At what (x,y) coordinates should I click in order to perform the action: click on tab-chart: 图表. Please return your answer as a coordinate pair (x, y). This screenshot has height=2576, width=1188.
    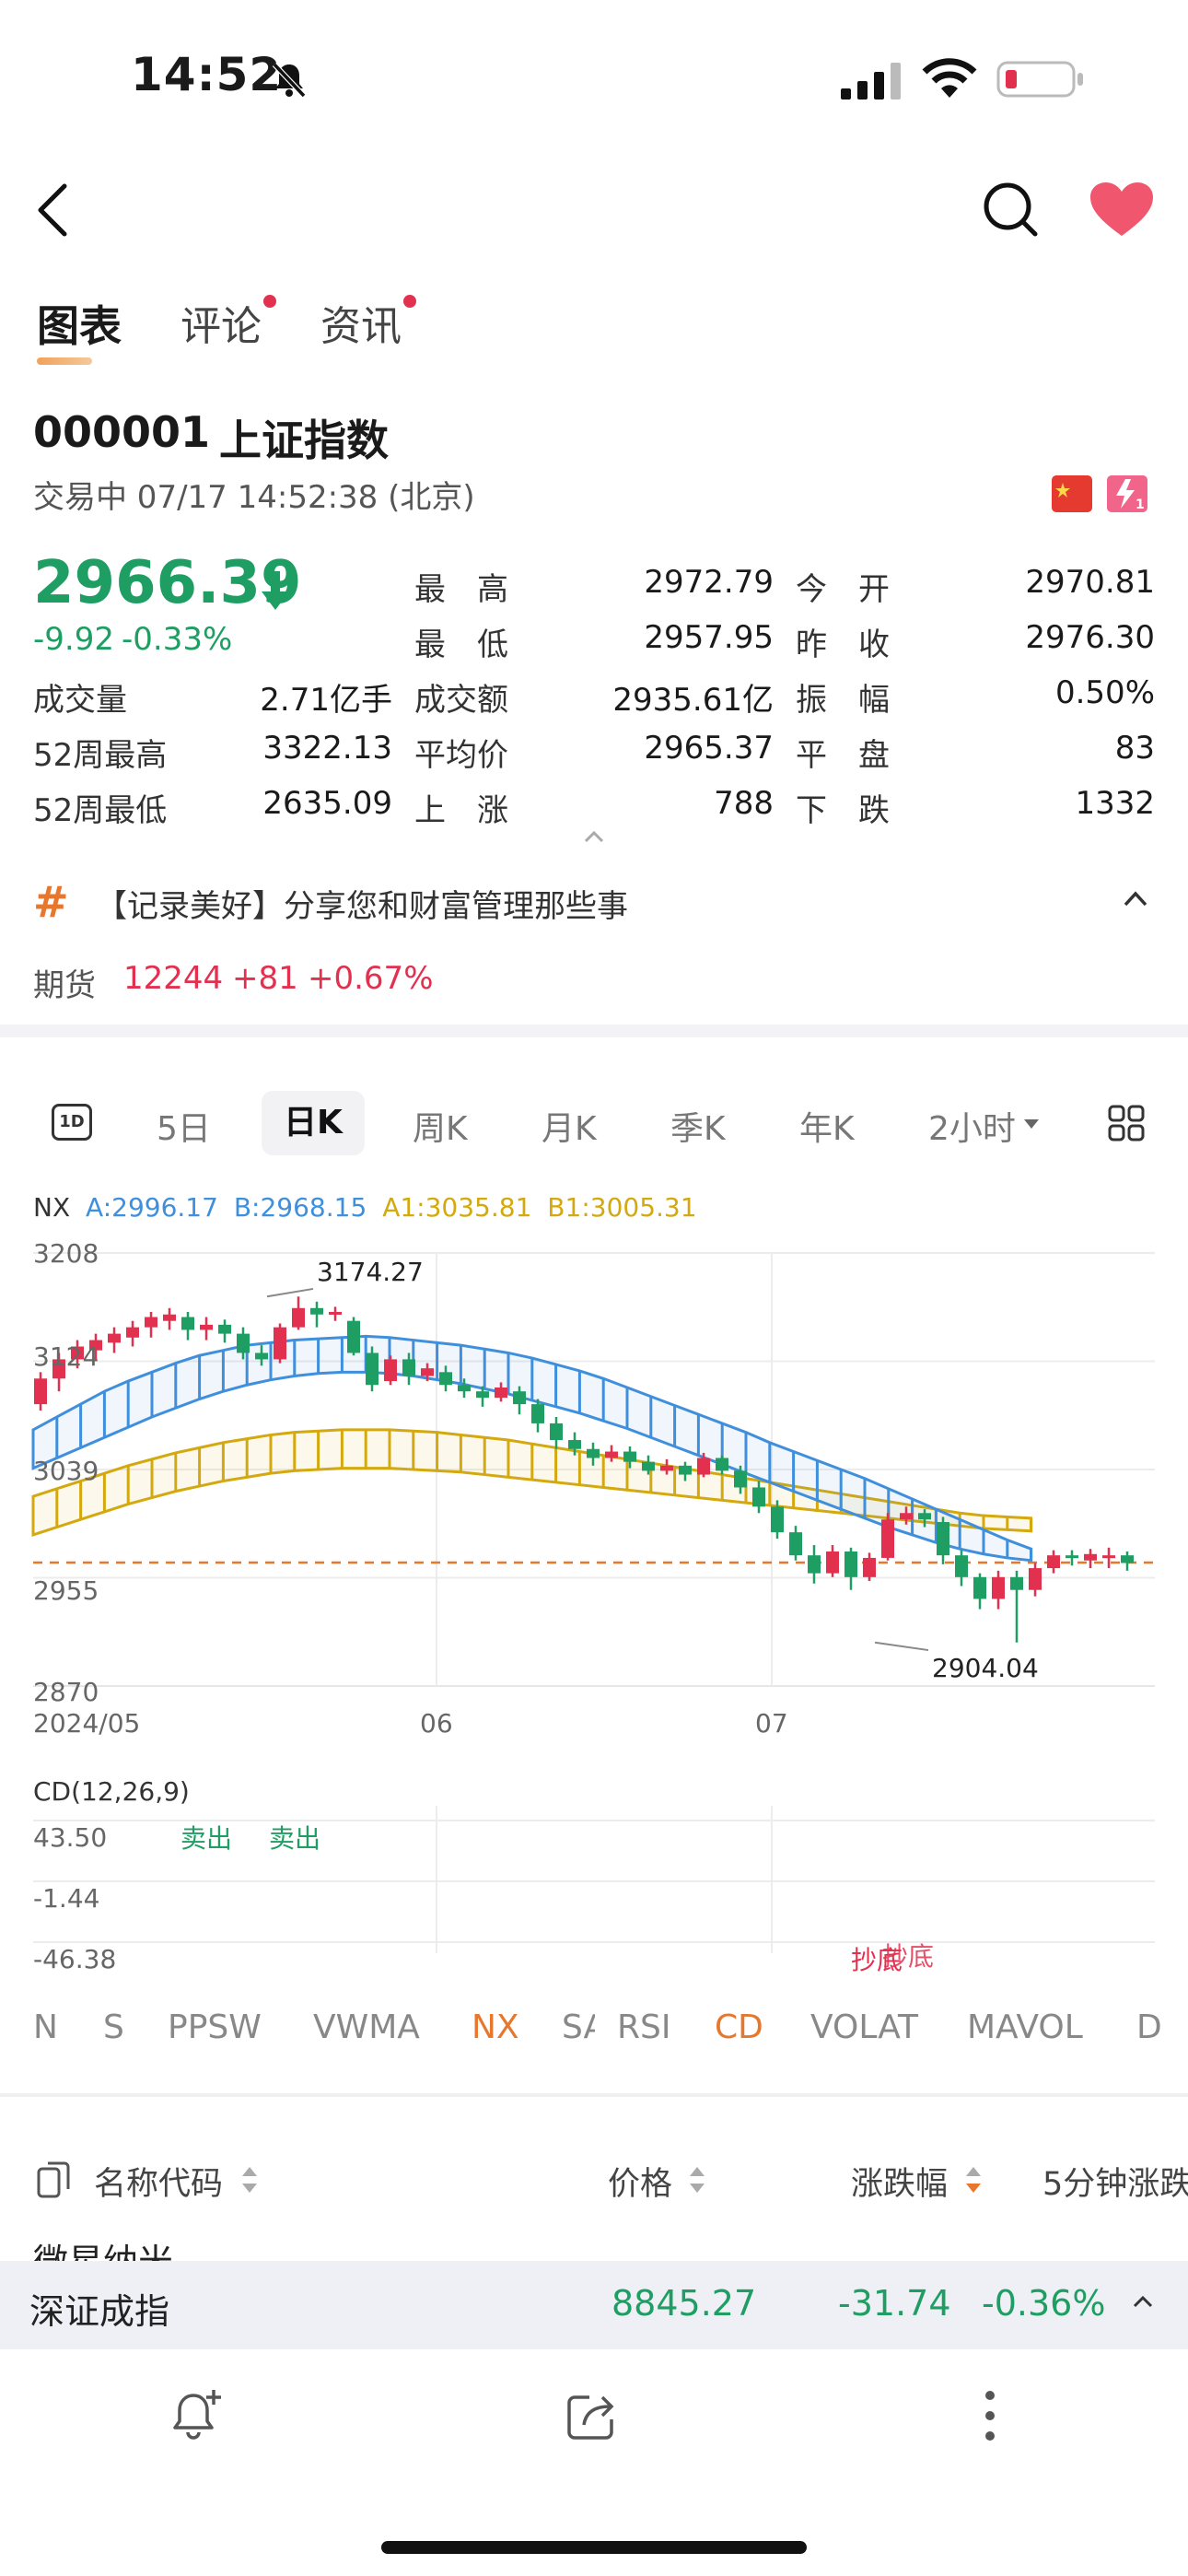
    Looking at the image, I should click on (79, 329).